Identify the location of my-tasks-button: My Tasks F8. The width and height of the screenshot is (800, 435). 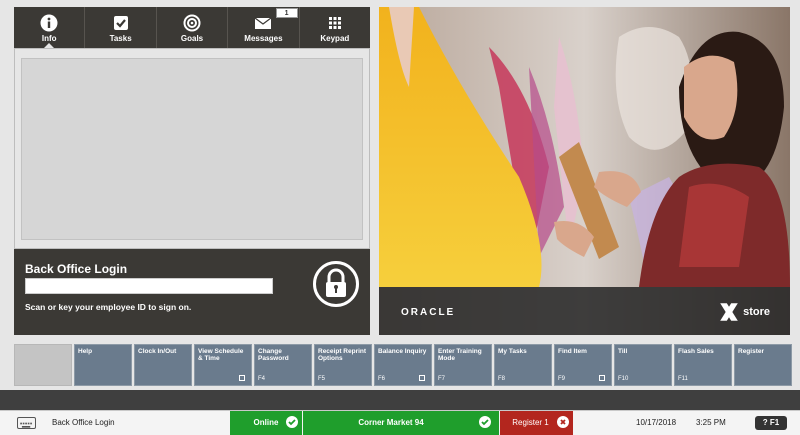
(523, 365).